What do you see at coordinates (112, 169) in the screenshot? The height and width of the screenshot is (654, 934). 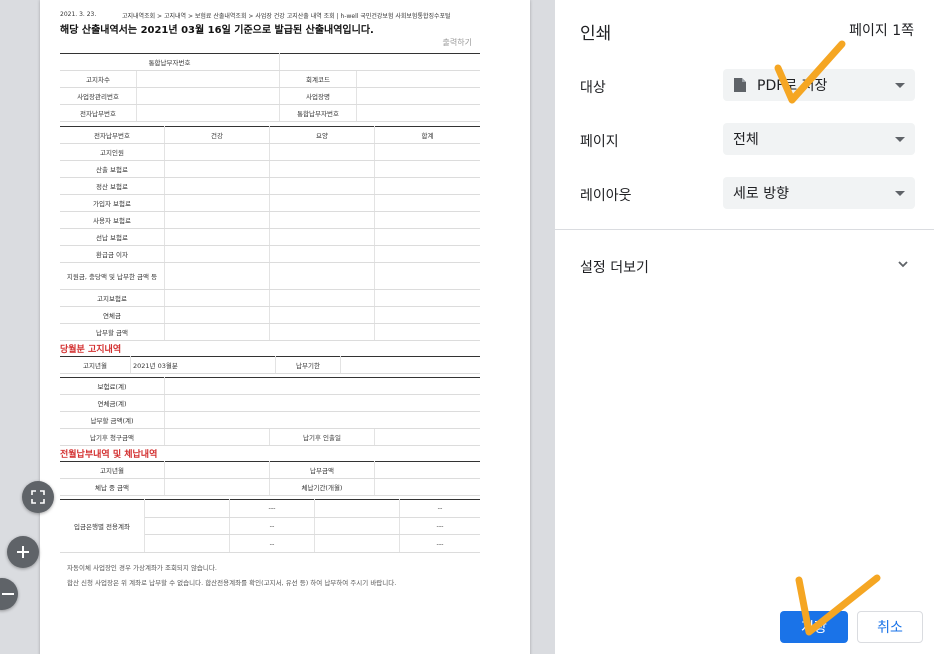 I see `calc-row-label: 산출 보험료` at bounding box center [112, 169].